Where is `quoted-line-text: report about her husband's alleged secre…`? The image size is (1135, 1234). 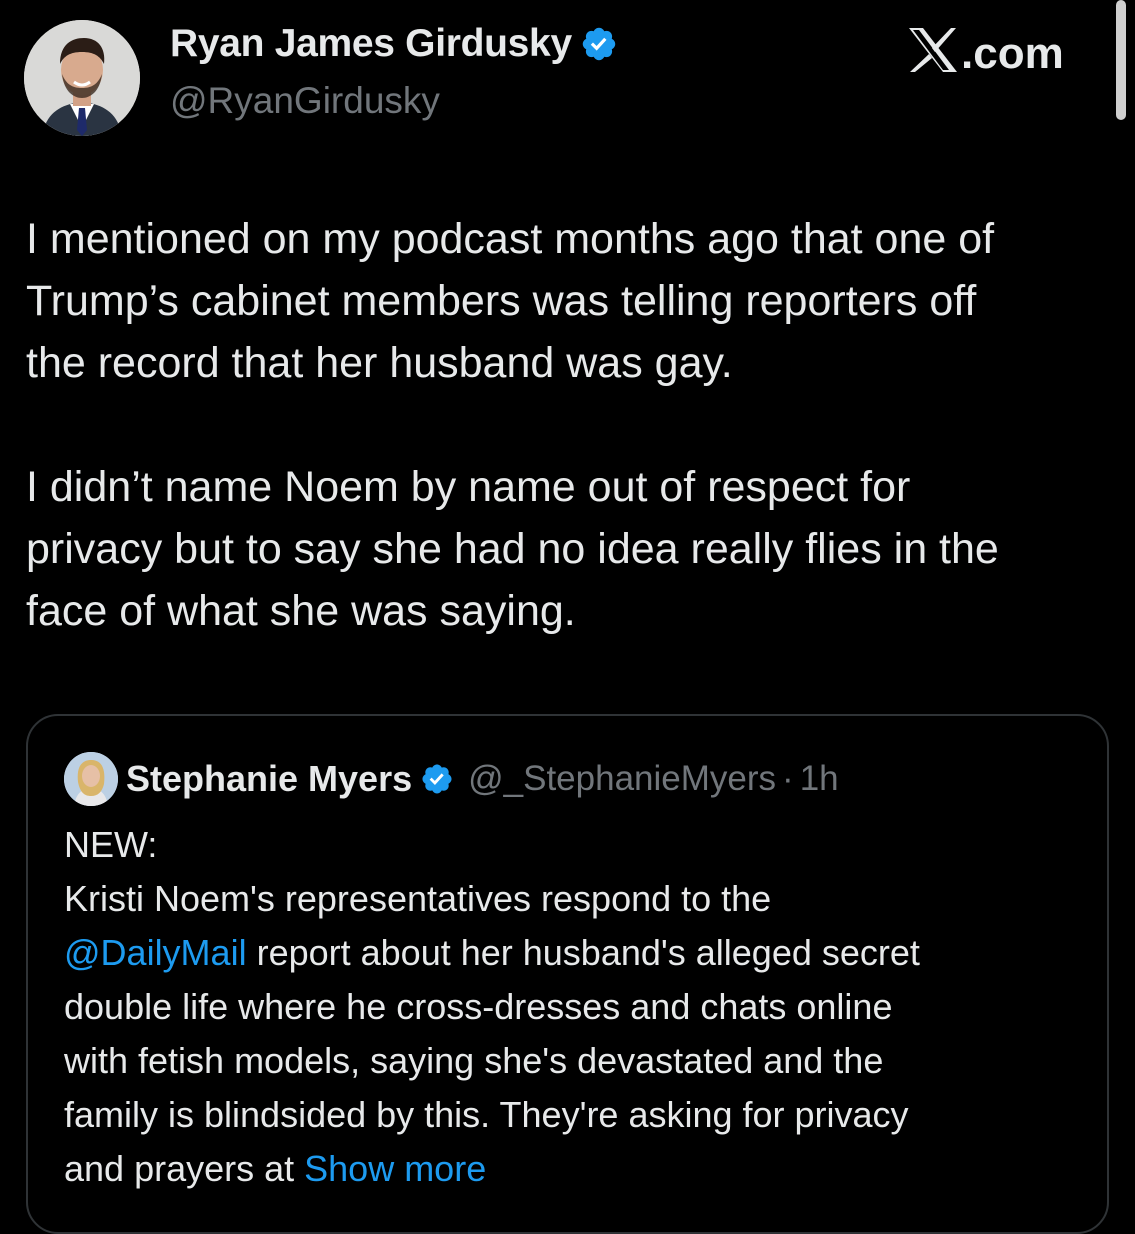 quoted-line-text: report about her husband's alleged secre… is located at coordinates (583, 952).